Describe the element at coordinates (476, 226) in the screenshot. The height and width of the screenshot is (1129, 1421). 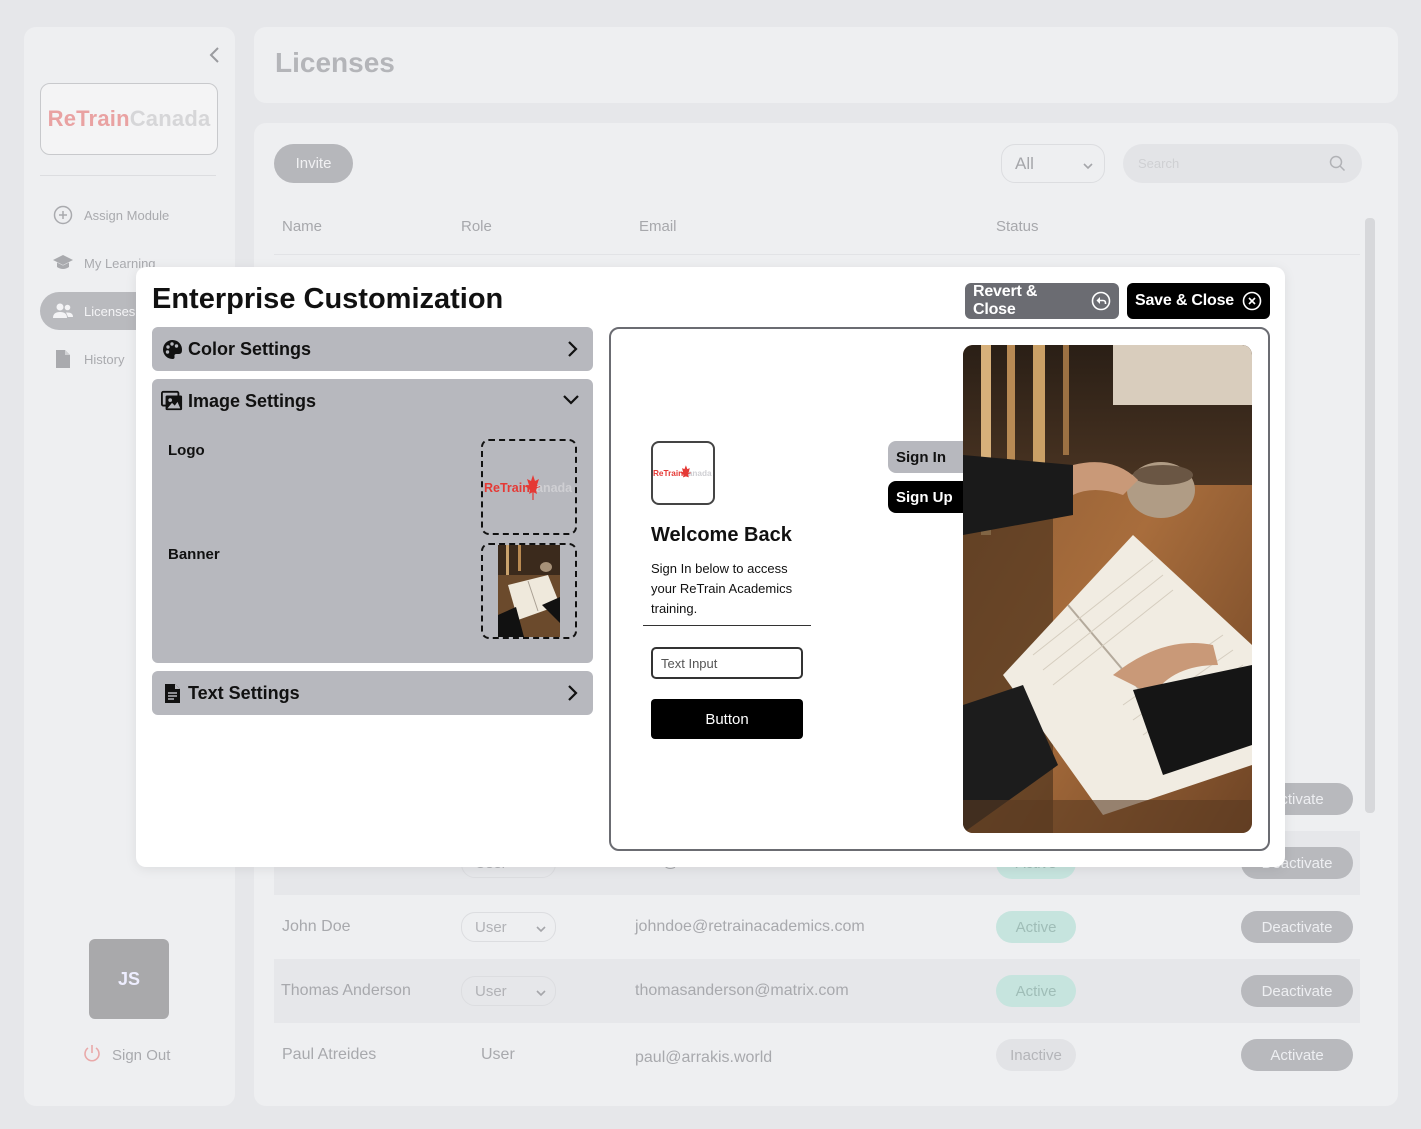
I see `column-header-role: Role` at that location.